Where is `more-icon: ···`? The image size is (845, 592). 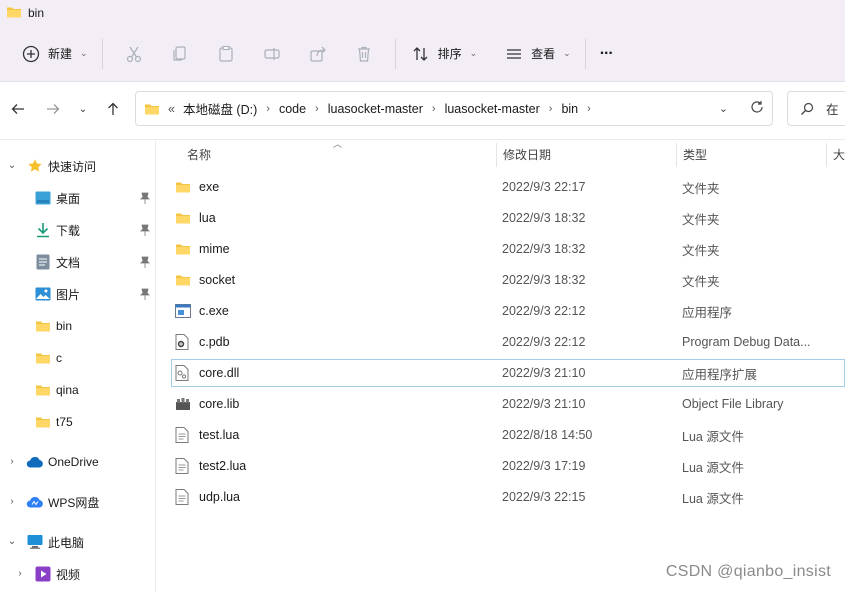 more-icon: ··· is located at coordinates (606, 53).